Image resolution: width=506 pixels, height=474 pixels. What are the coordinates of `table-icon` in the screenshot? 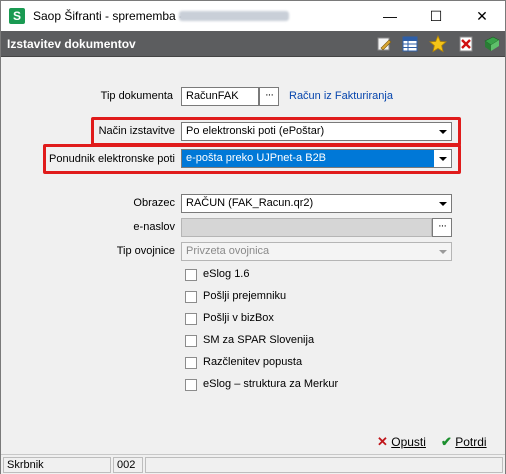 It's located at (410, 44).